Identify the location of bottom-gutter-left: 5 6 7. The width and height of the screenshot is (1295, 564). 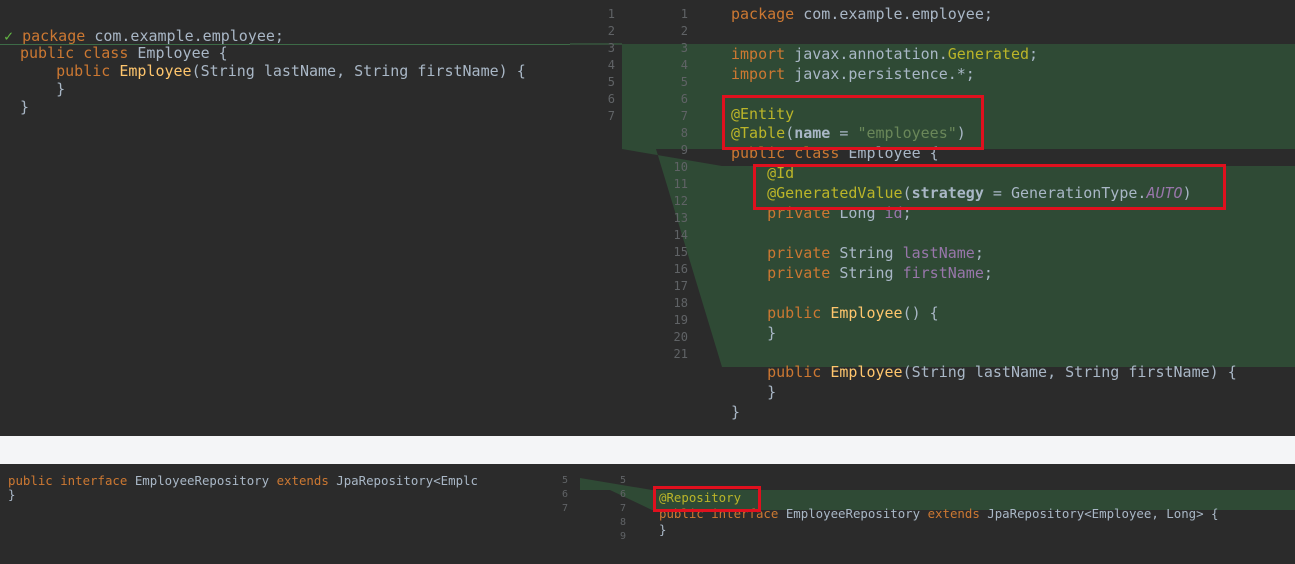
(564, 494).